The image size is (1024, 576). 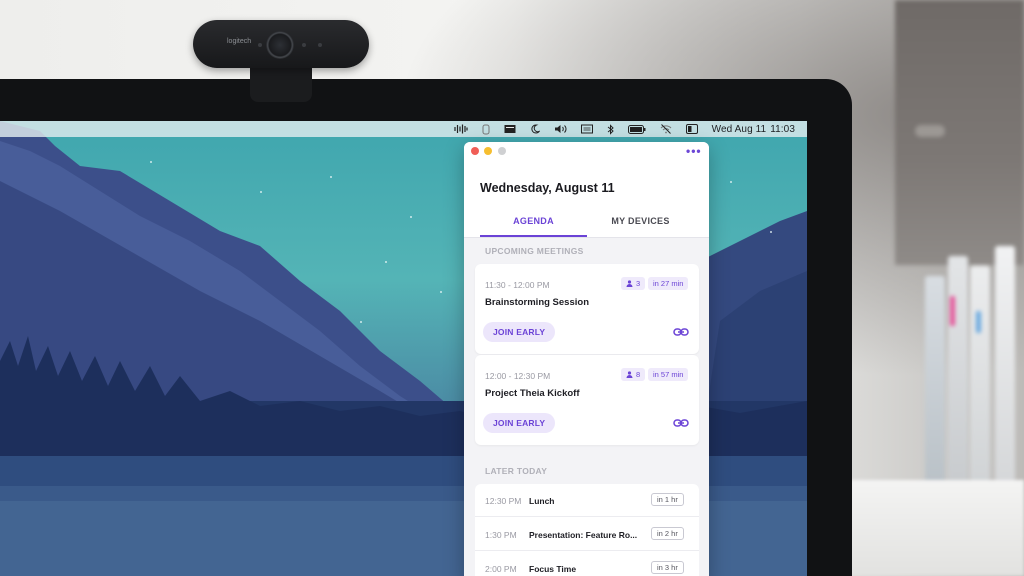 I want to click on event-title: Focus Time, so click(x=553, y=569).